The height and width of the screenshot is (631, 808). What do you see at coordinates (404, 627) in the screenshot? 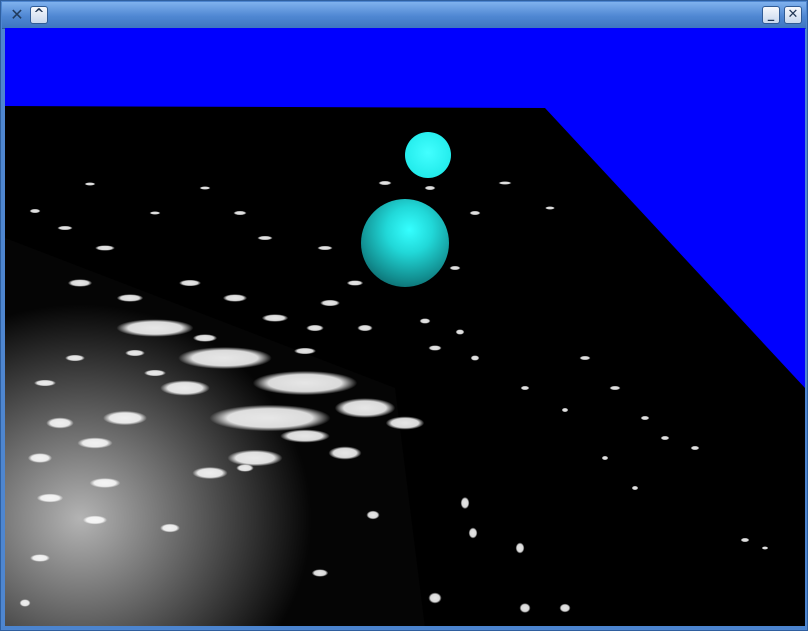
I see `window-bottom-border` at bounding box center [404, 627].